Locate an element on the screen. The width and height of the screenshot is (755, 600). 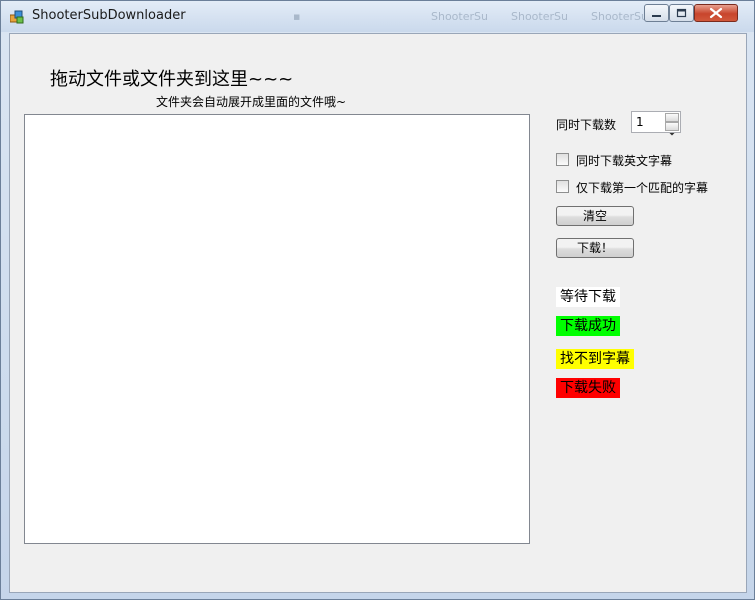
drop-subheading: 文件夹会自动展开成里面的文件哦~ is located at coordinates (251, 102).